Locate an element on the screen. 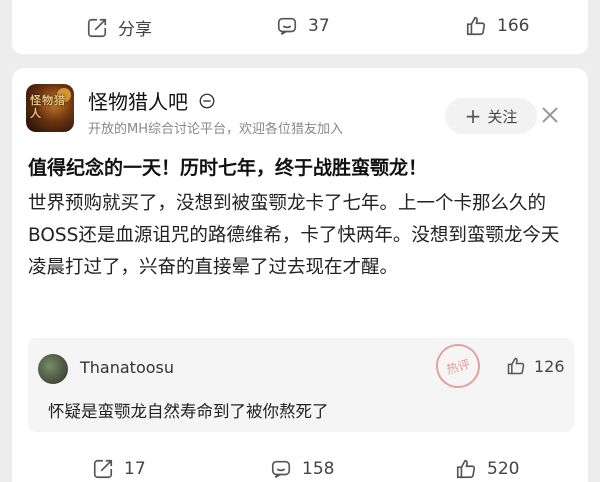 Image resolution: width=600 pixels, height=482 pixels. share-button: 分享 is located at coordinates (119, 27).